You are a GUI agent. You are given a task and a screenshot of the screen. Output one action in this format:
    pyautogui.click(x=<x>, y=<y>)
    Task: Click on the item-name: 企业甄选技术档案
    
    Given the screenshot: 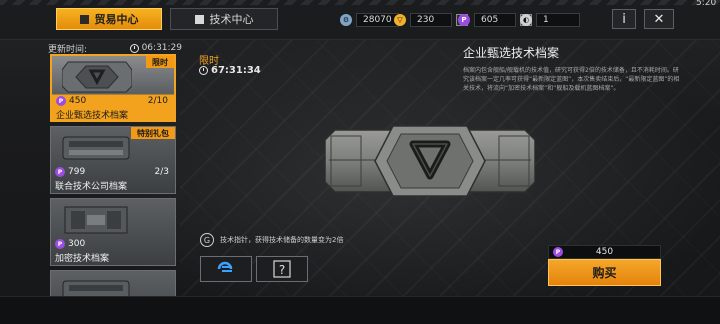 What is the action you would take?
    pyautogui.click(x=92, y=116)
    